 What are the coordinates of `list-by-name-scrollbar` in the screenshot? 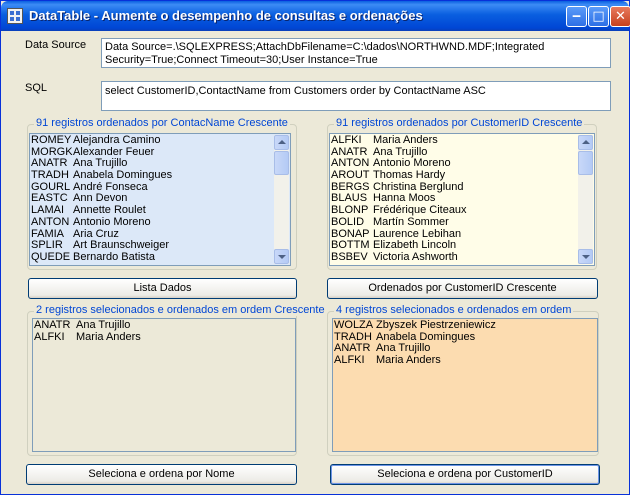 It's located at (281, 199).